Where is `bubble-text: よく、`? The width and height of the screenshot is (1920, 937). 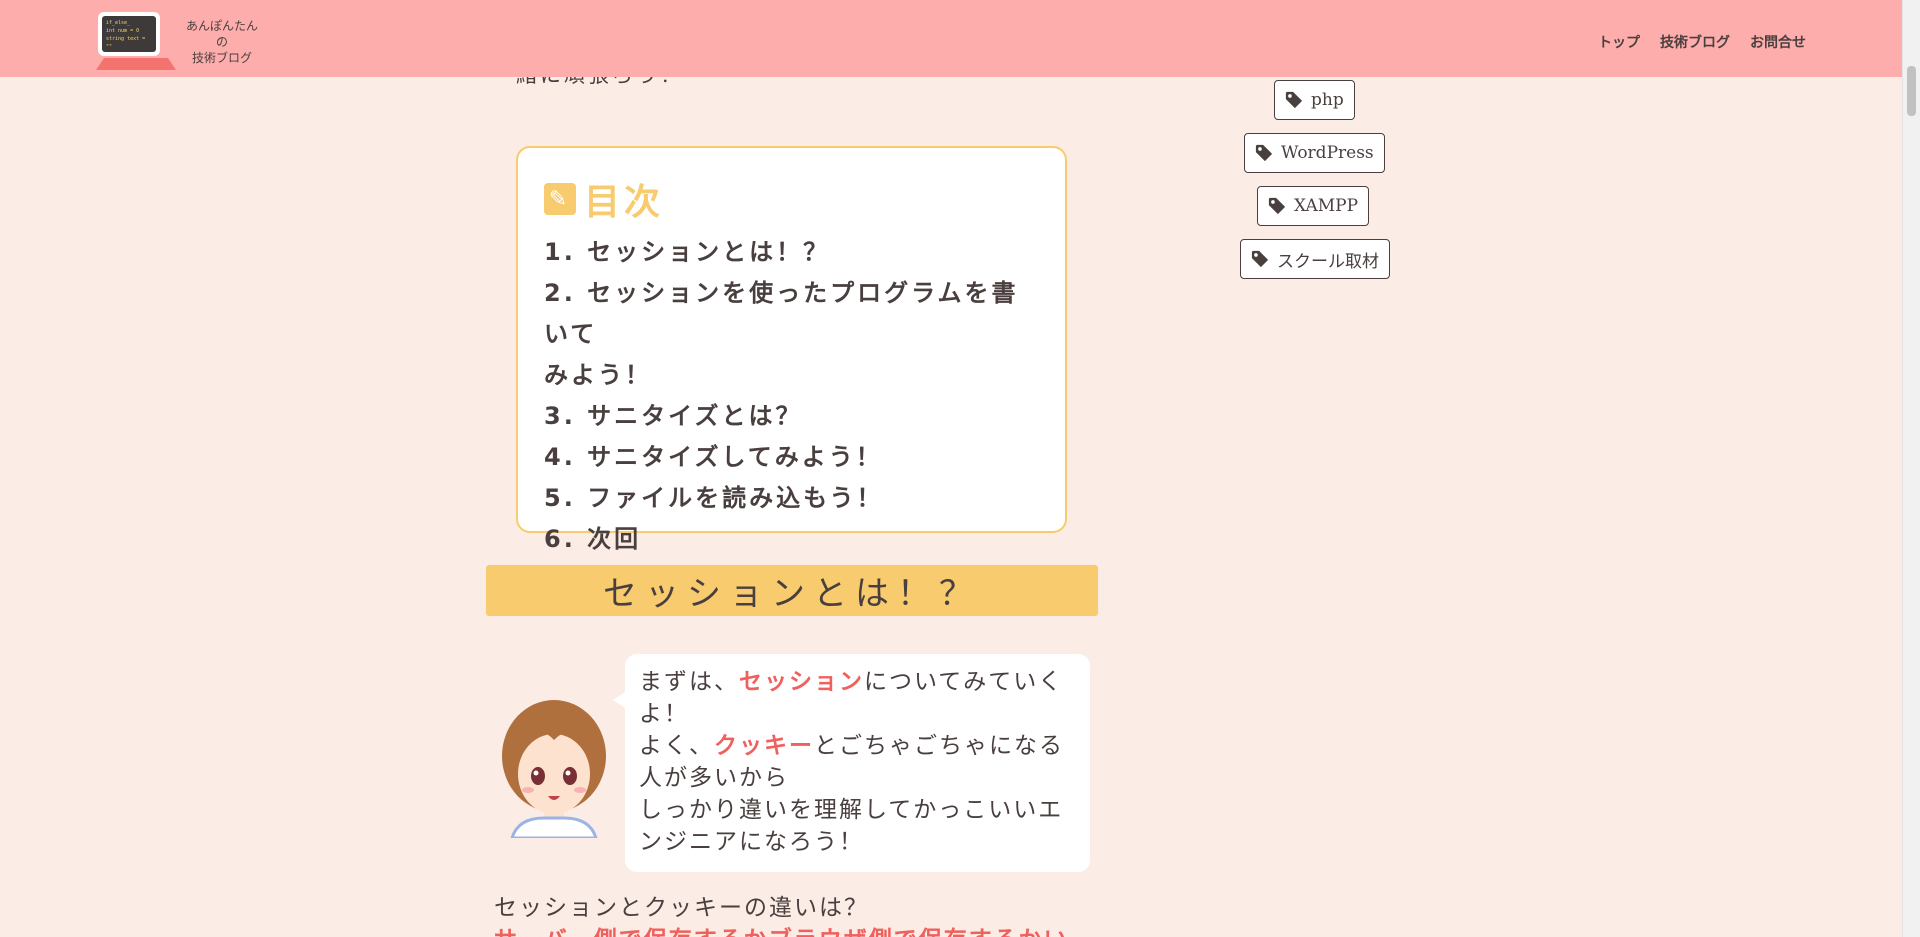
bubble-text: よく、 is located at coordinates (676, 746).